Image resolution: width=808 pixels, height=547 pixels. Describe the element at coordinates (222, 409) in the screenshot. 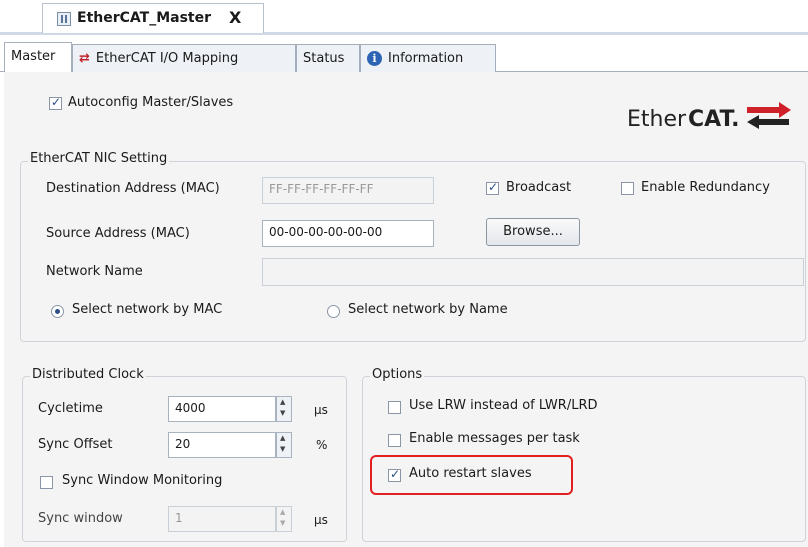

I see `cycletime-field: 4000` at that location.